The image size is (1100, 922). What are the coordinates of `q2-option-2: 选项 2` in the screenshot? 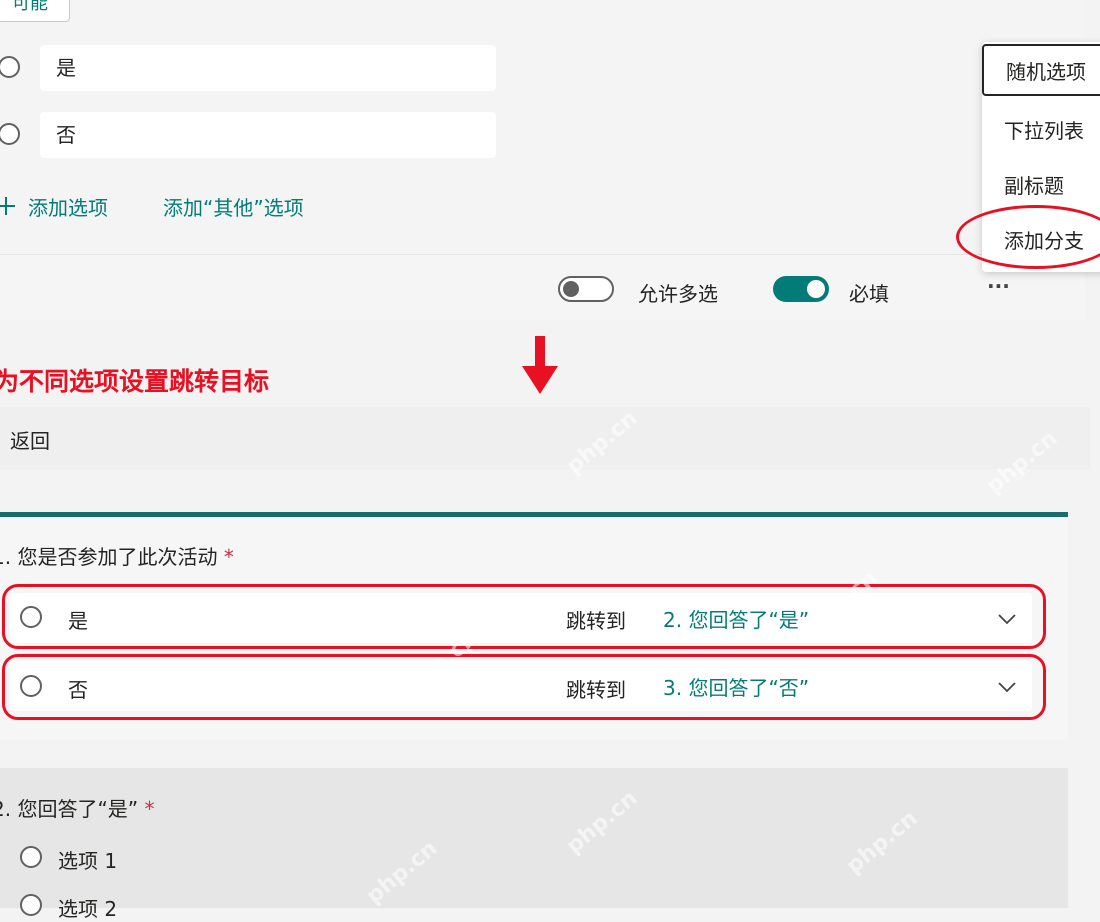 It's located at (88, 909).